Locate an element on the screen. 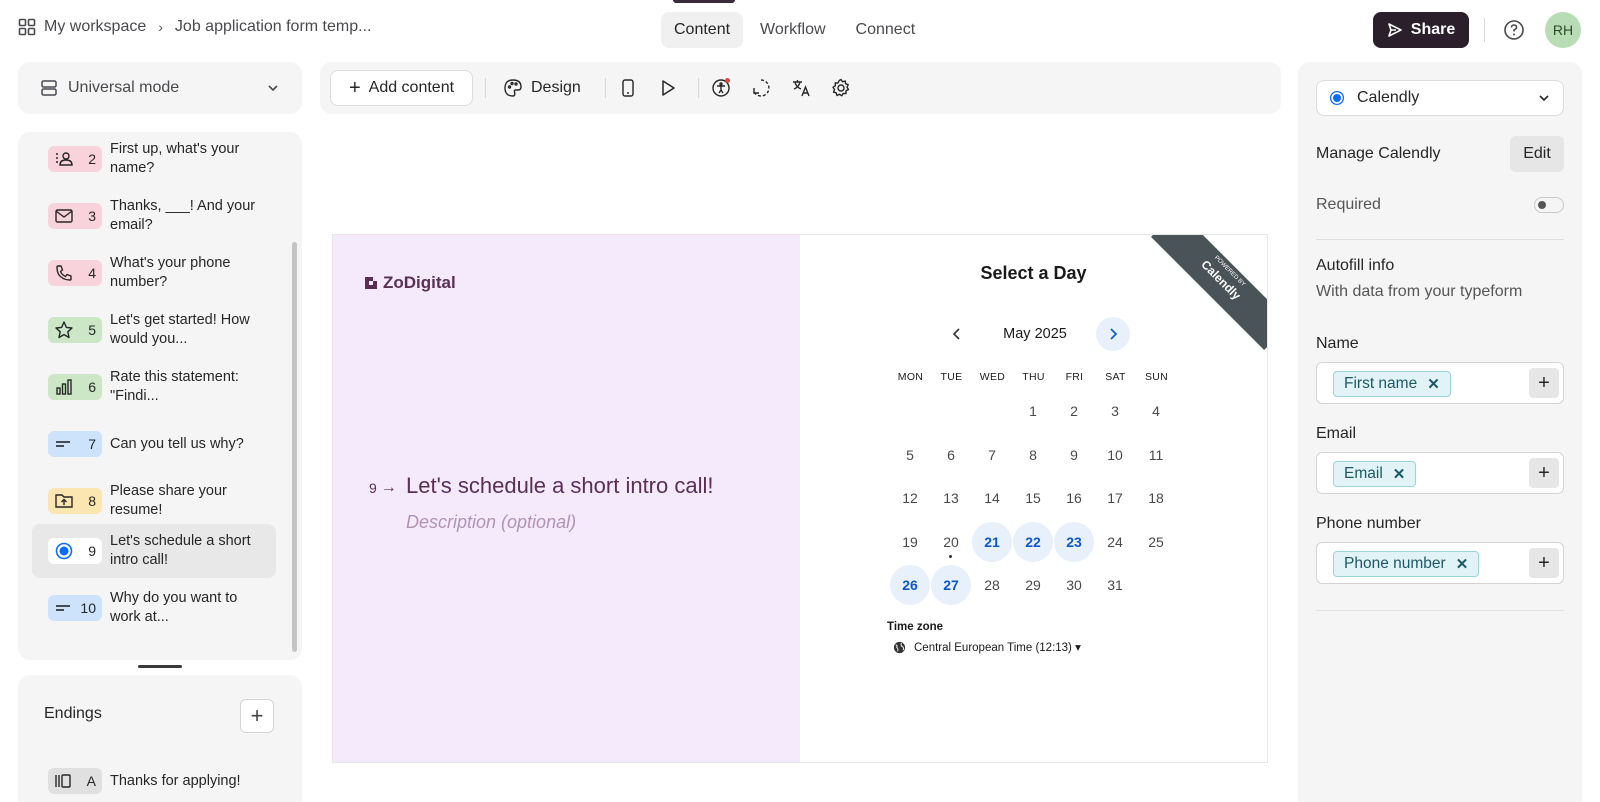 This screenshot has width=1600, height=802. list-item: 8 Please share your resume! is located at coordinates (154, 501).